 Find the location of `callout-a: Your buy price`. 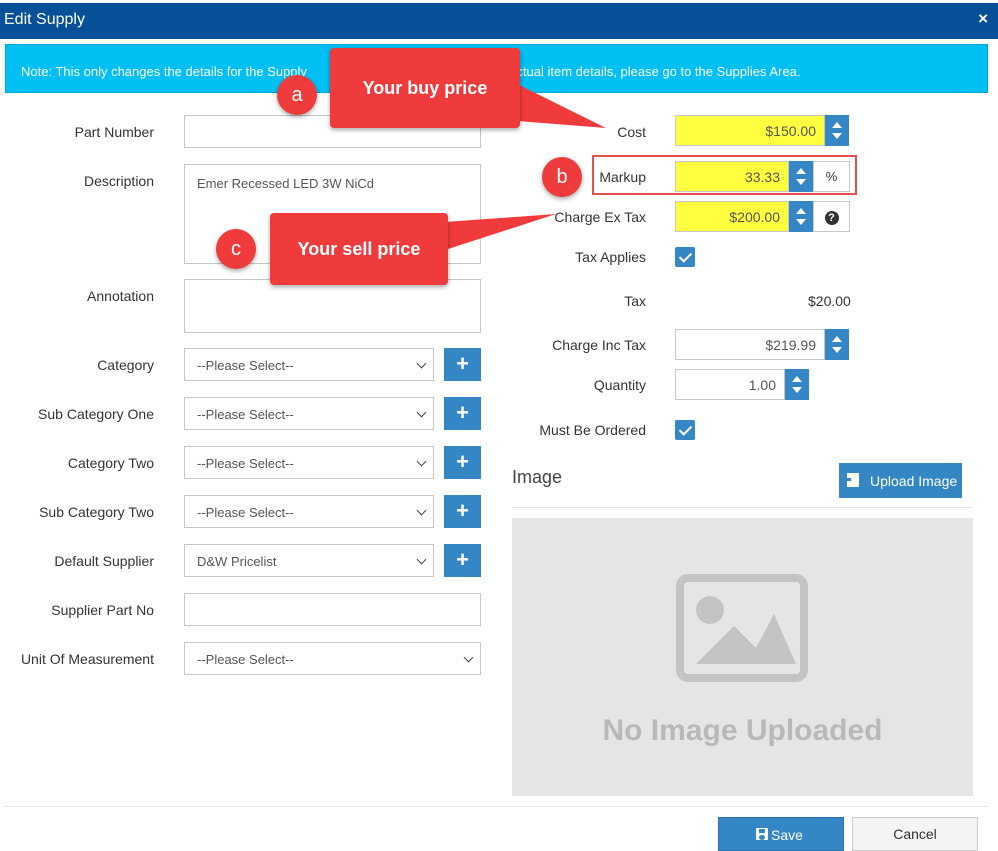

callout-a: Your buy price is located at coordinates (425, 88).